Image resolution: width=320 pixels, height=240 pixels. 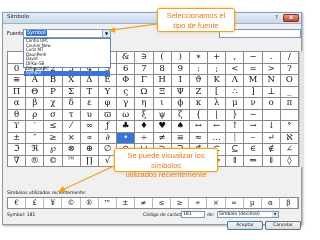 I want to click on symbol-cell: ), so click(x=180, y=58).